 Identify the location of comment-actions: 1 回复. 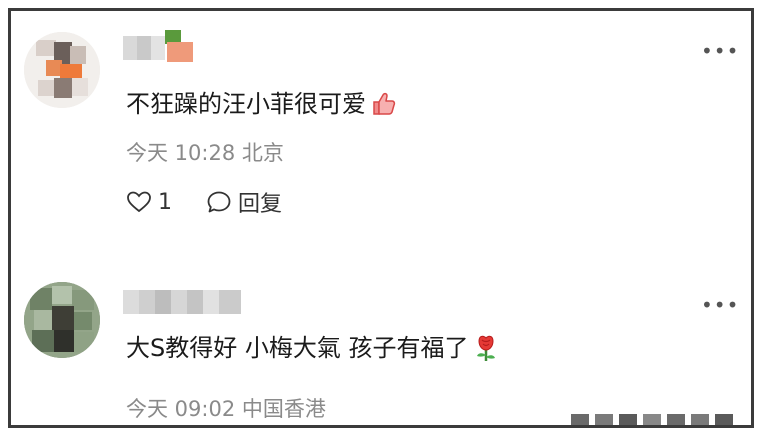
(204, 202).